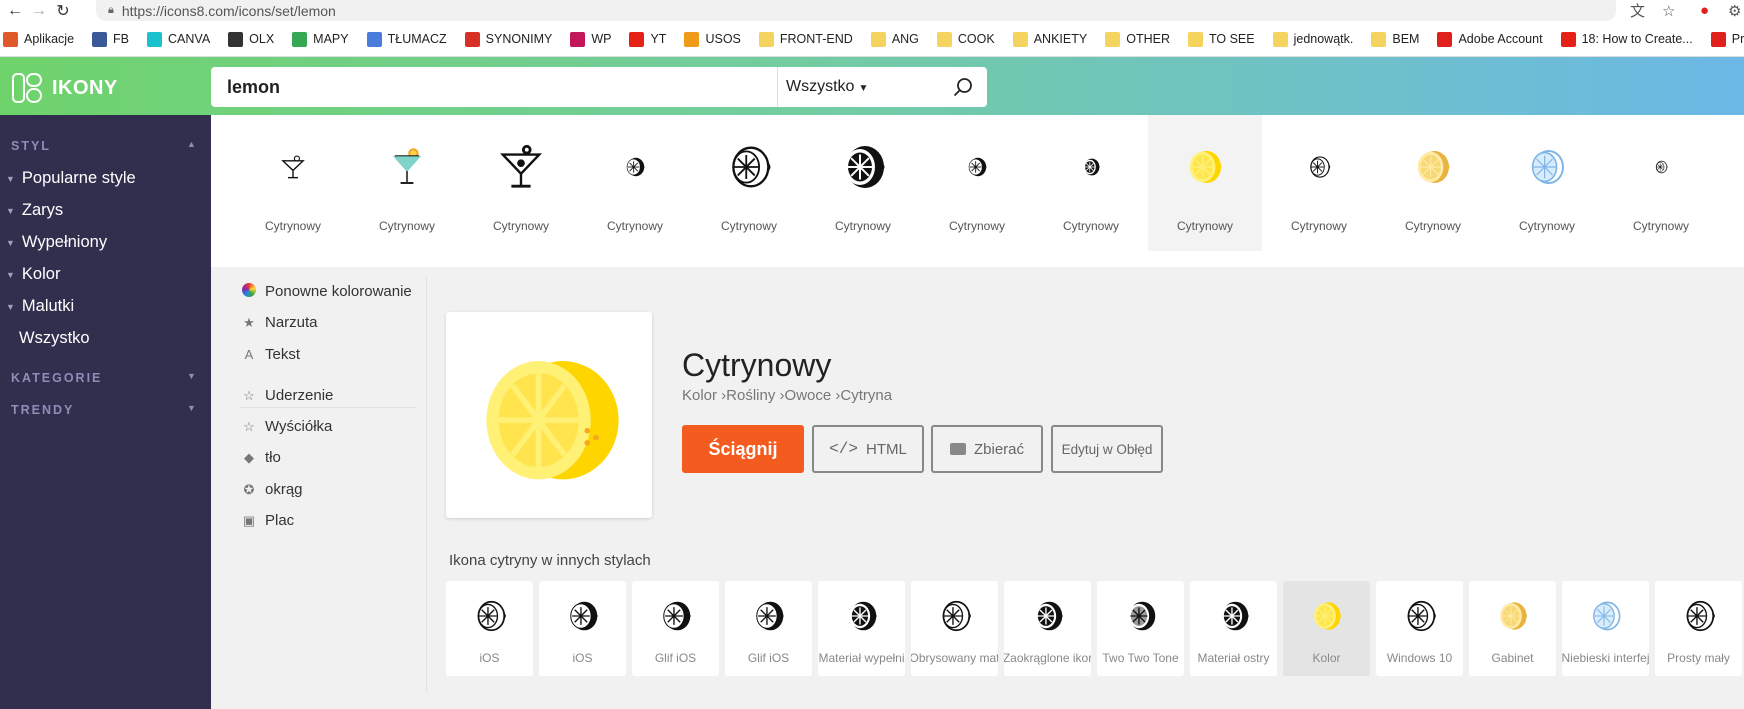  I want to click on logo: IKONY, so click(65, 88).